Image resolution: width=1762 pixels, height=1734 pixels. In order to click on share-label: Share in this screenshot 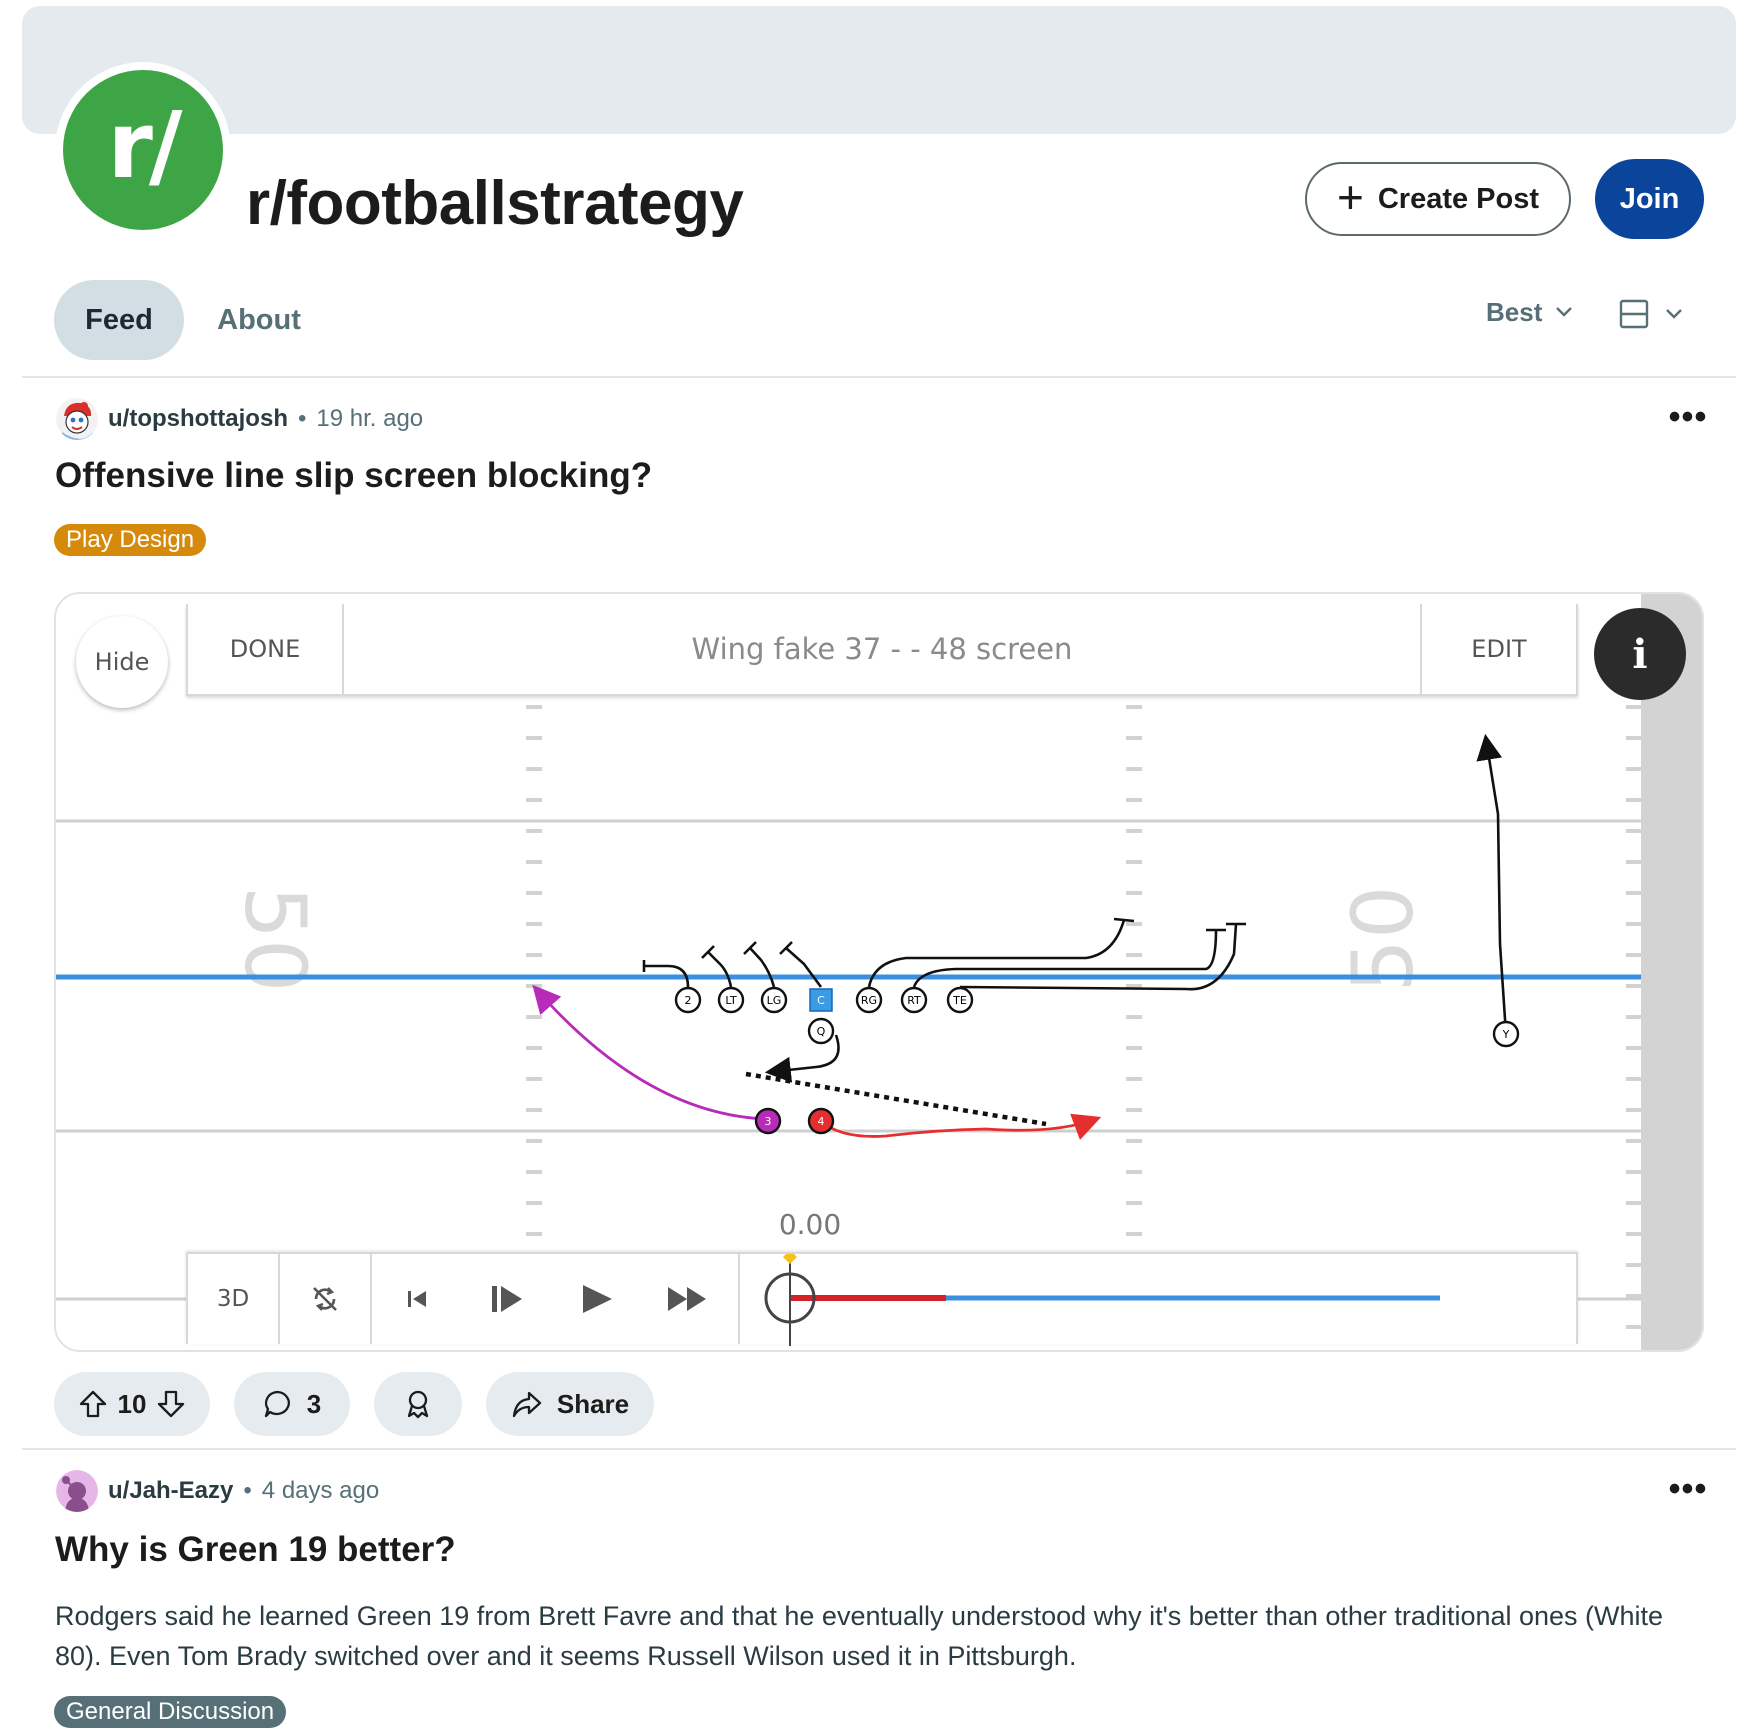, I will do `click(593, 1403)`.